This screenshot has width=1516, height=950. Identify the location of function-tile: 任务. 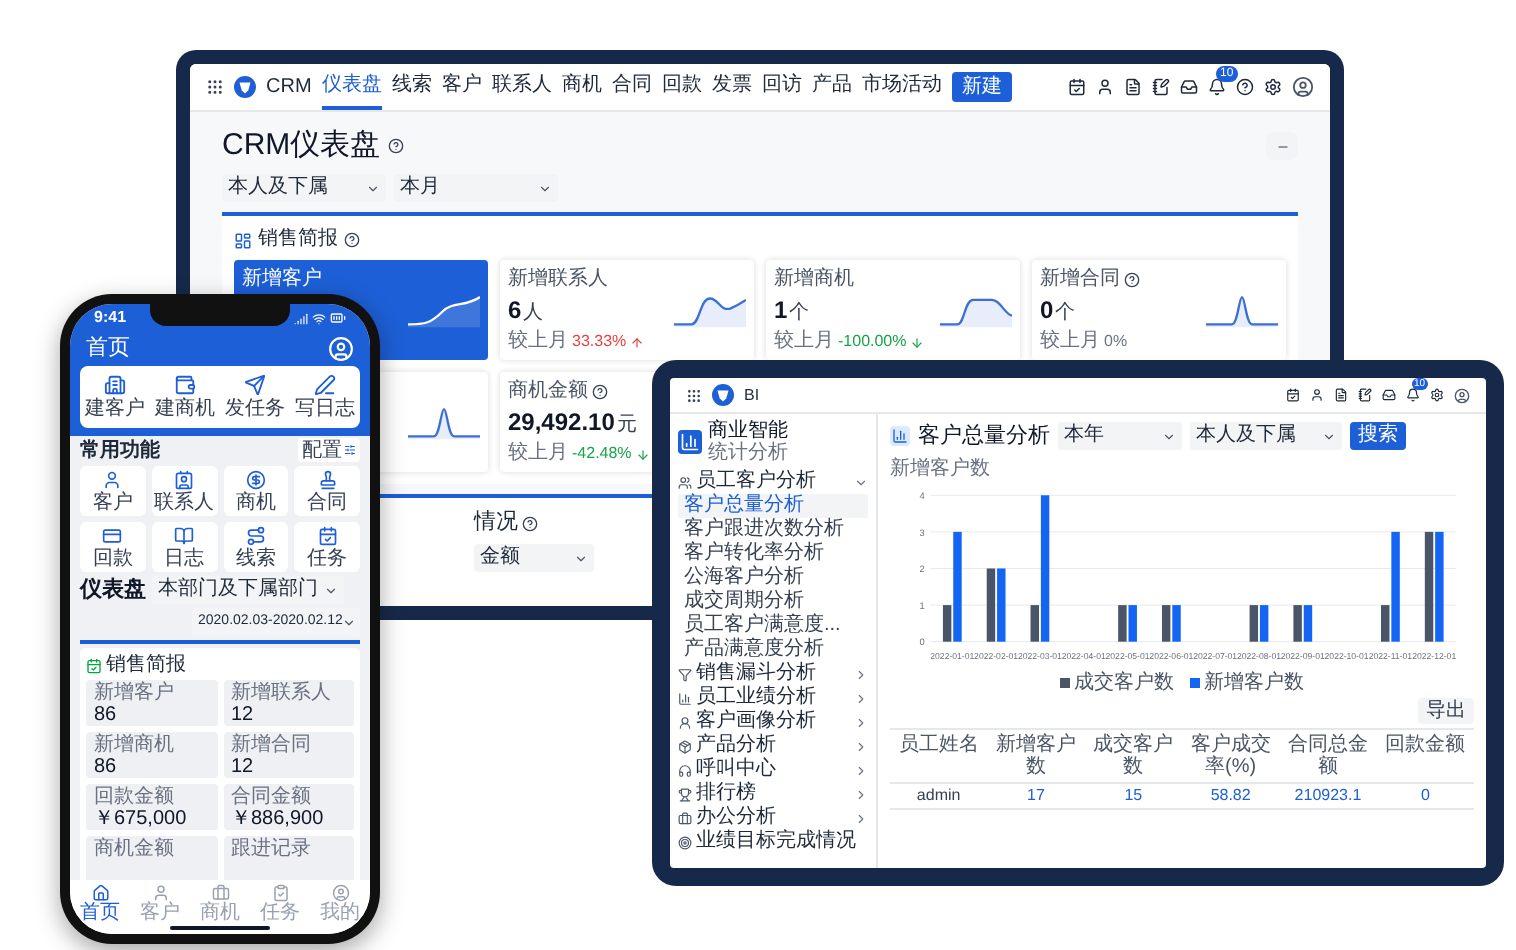
(327, 547).